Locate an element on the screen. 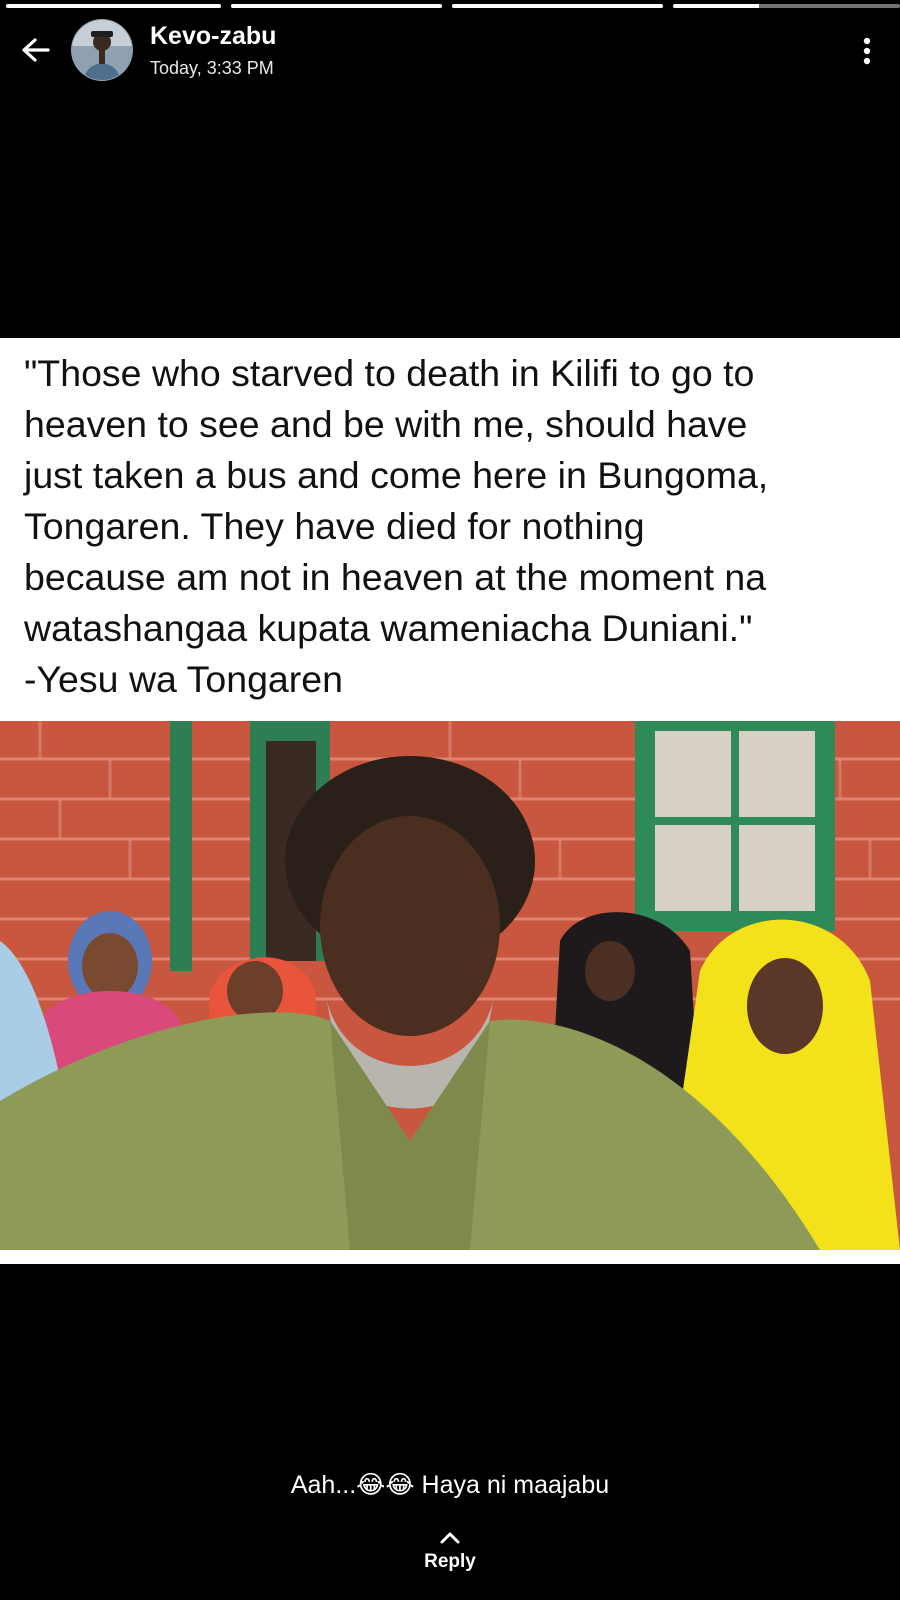  status-caption: Aah...😂😂 Haya ni maajabu is located at coordinates (450, 1485).